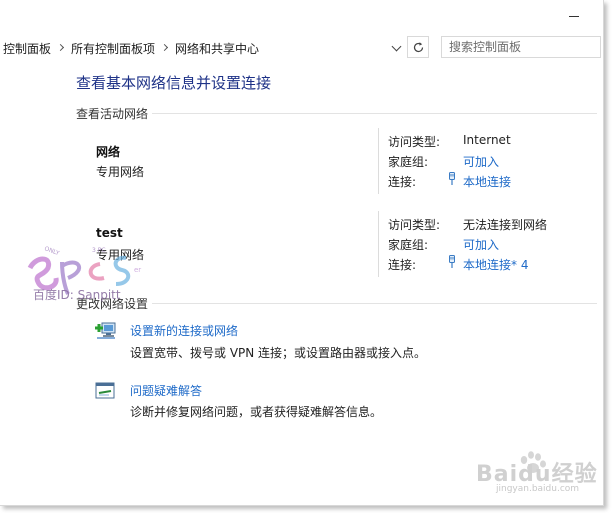  What do you see at coordinates (27, 48) in the screenshot?
I see `breadcrumb-control-panel: 控制面板` at bounding box center [27, 48].